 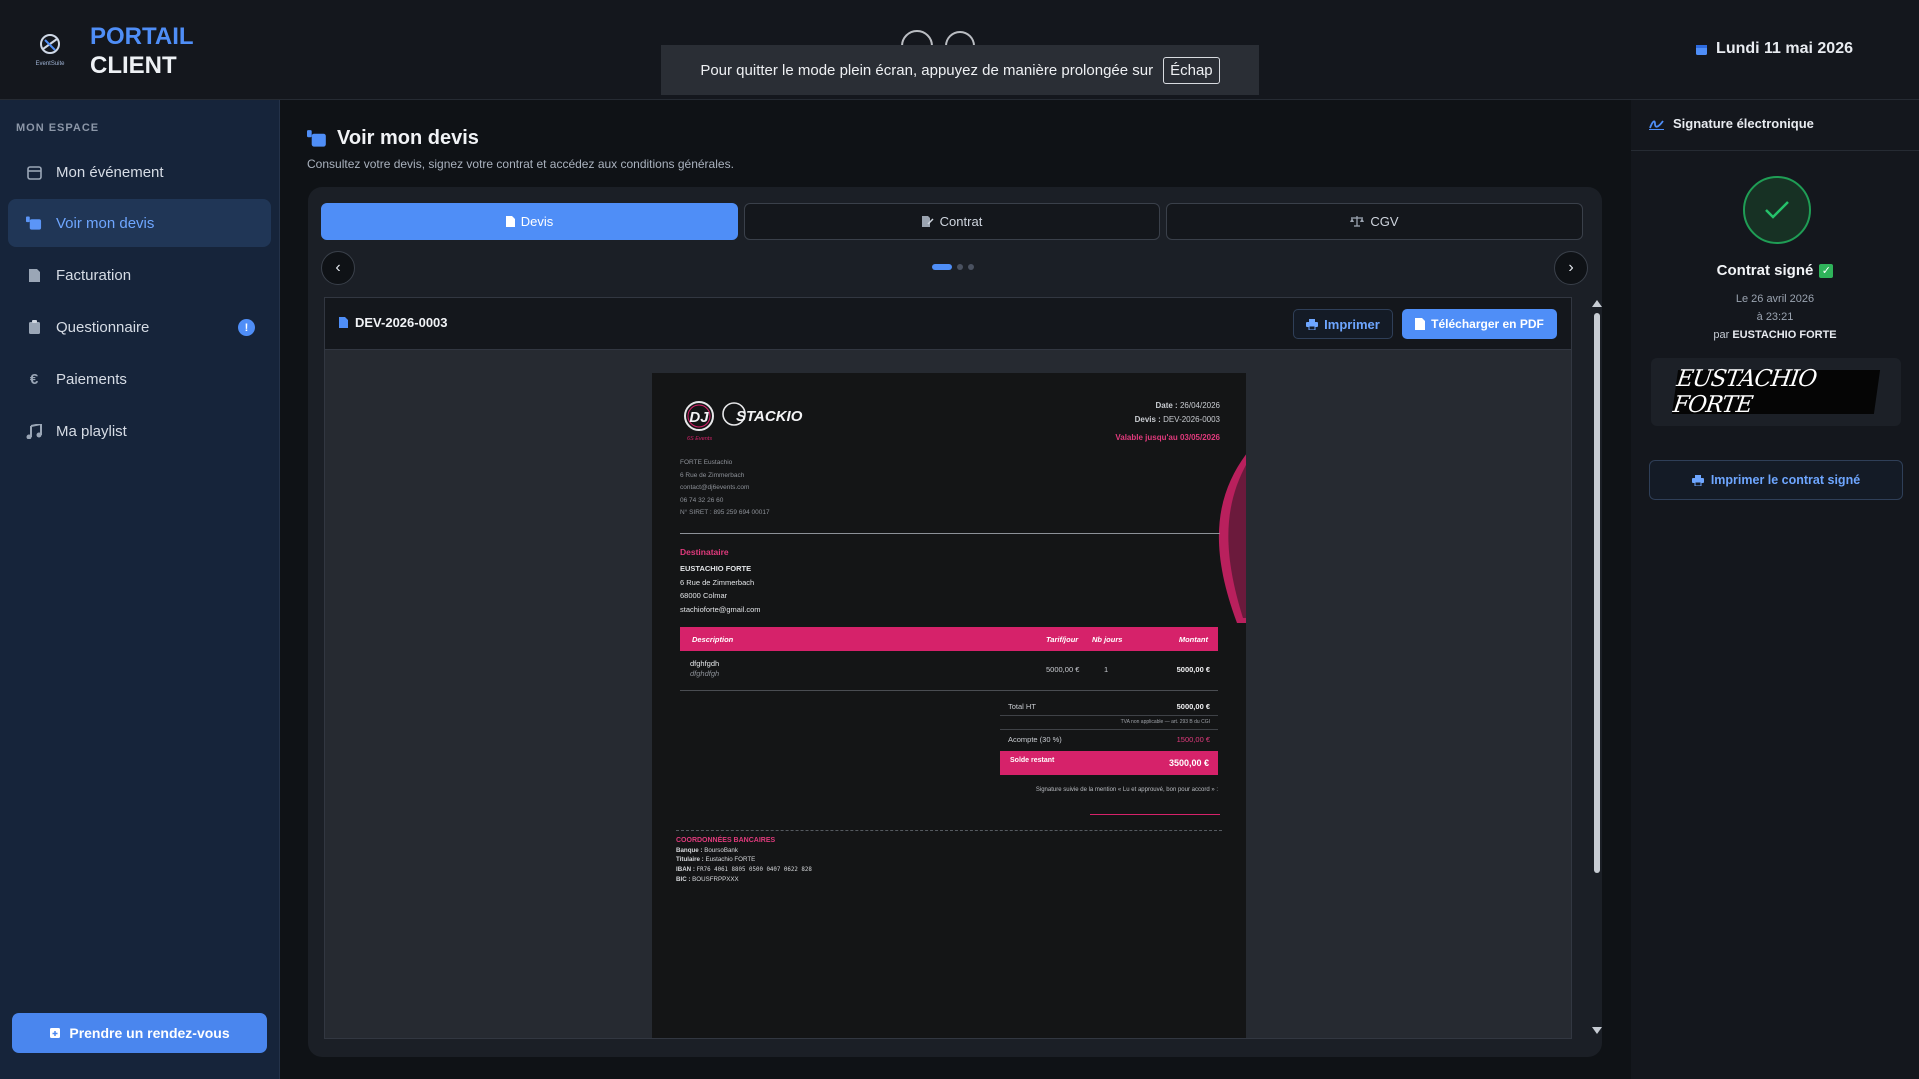 I want to click on scroll-thumb, so click(x=1597, y=593).